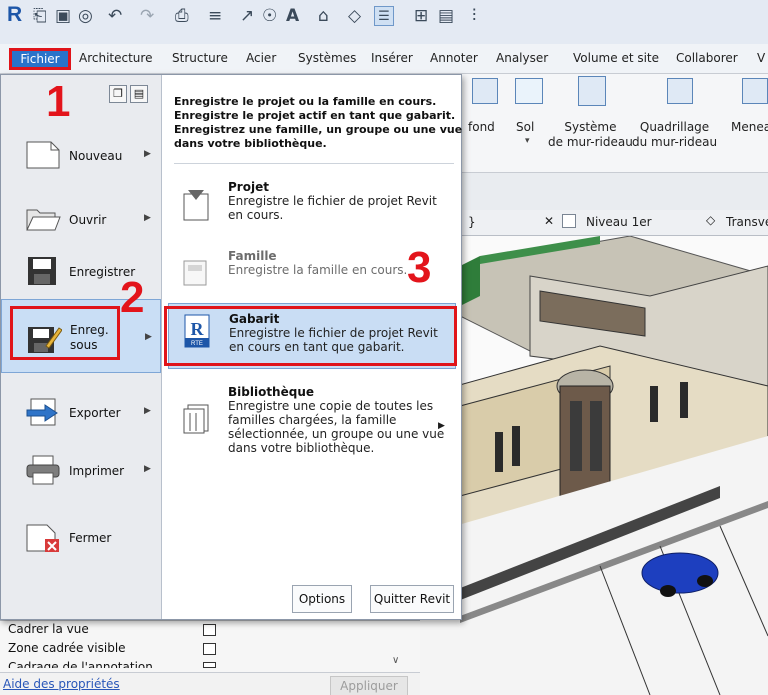 The width and height of the screenshot is (768, 695). What do you see at coordinates (80, 664) in the screenshot?
I see `prop-cadrage-annotation: Cadrage de l'annotation` at bounding box center [80, 664].